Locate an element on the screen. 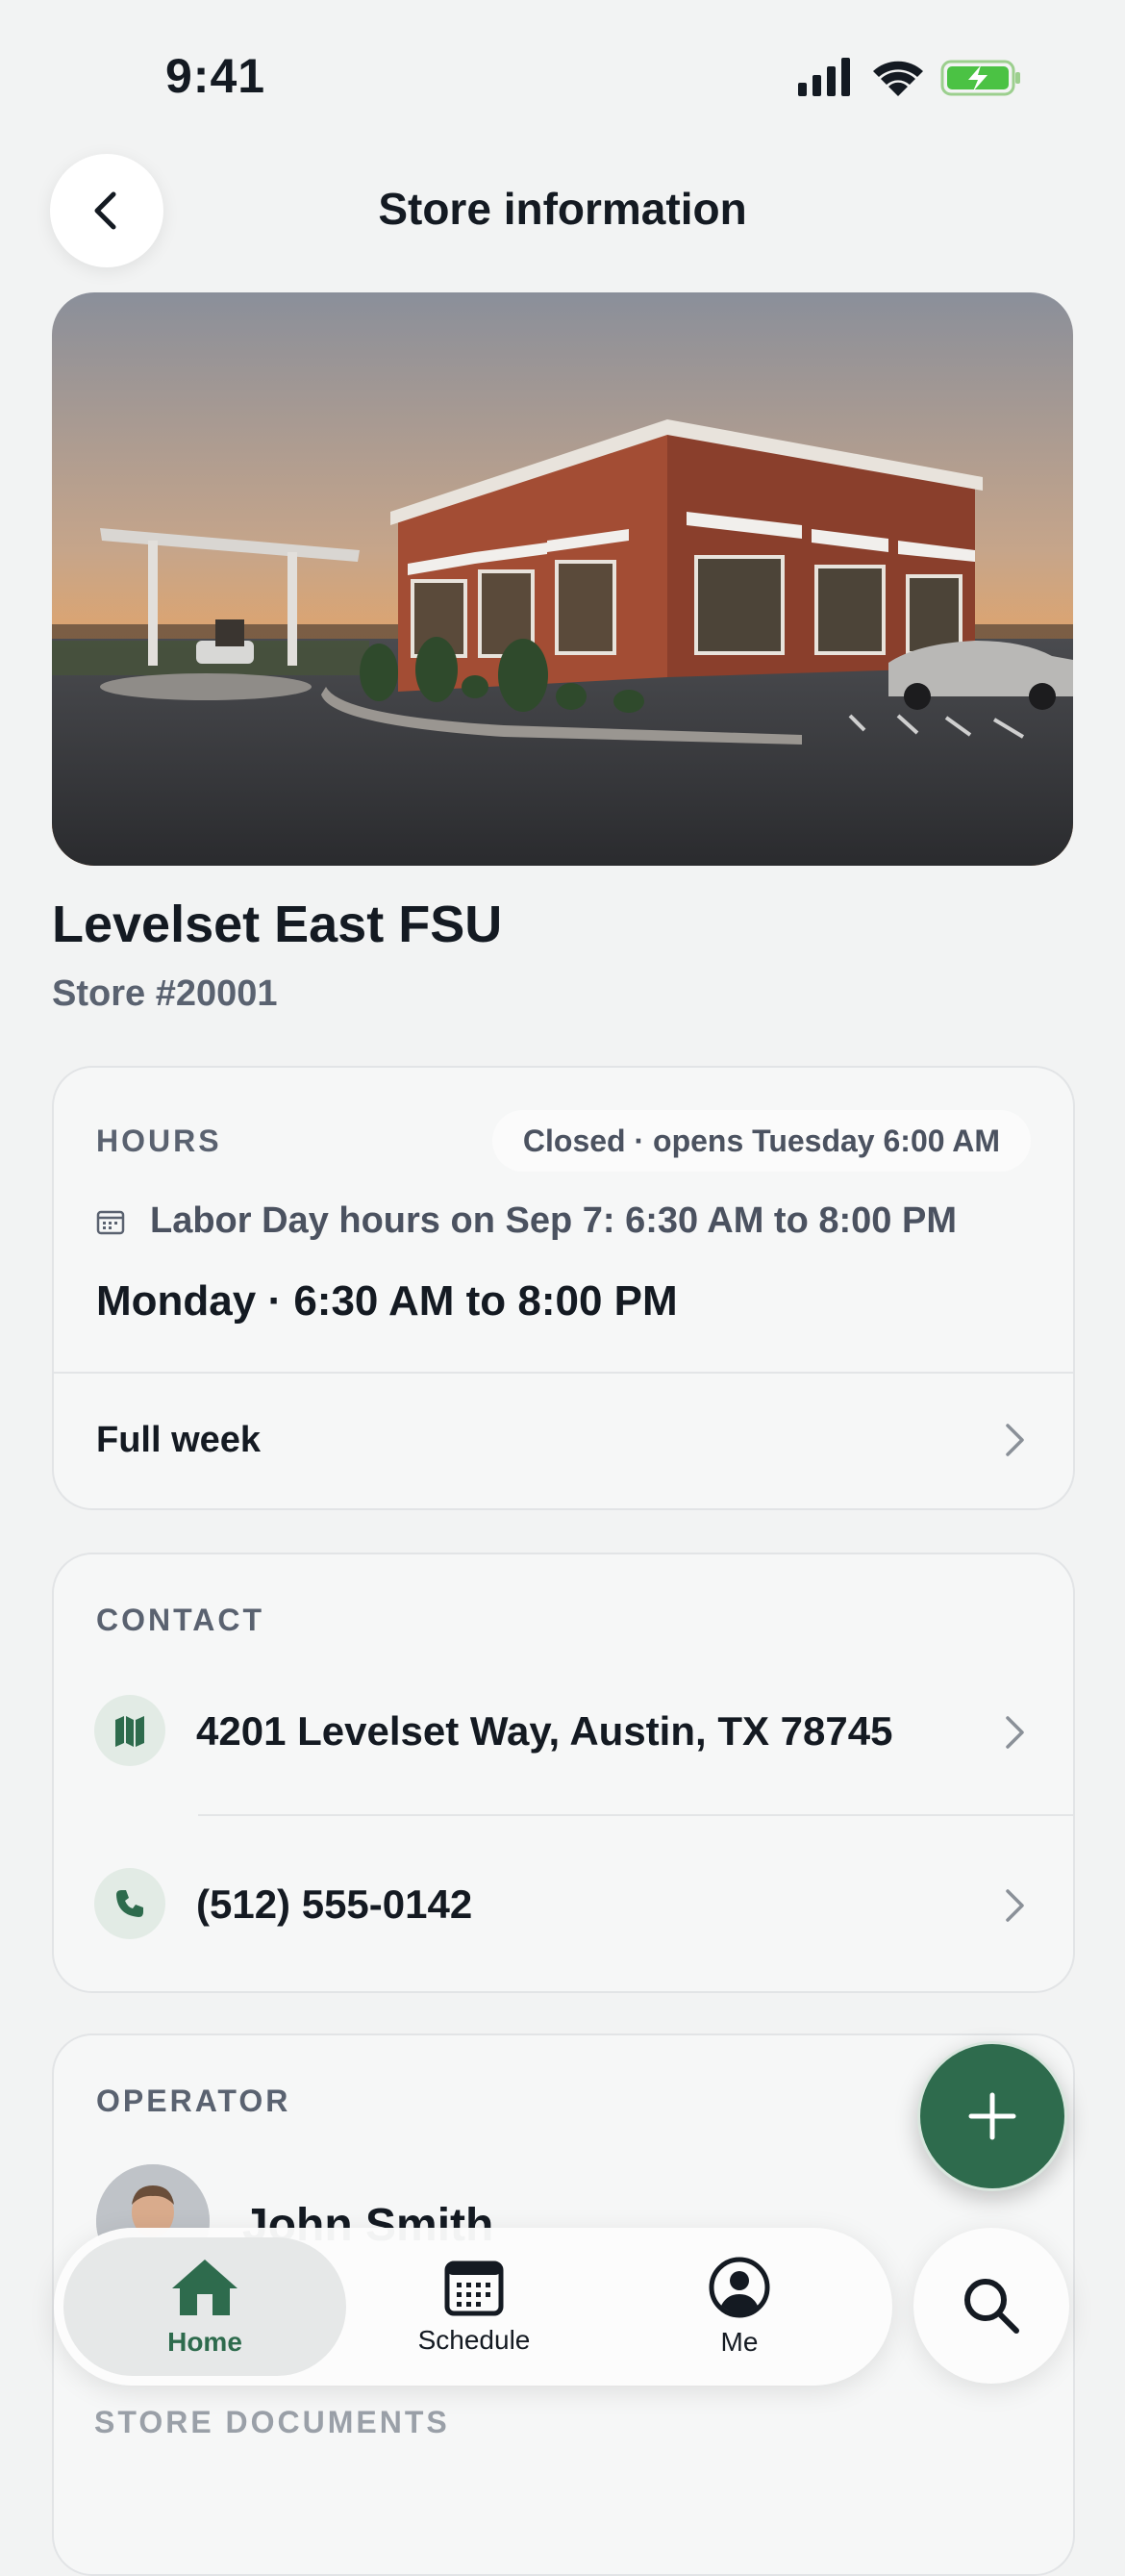 Image resolution: width=1125 pixels, height=2576 pixels. divider is located at coordinates (636, 1815).